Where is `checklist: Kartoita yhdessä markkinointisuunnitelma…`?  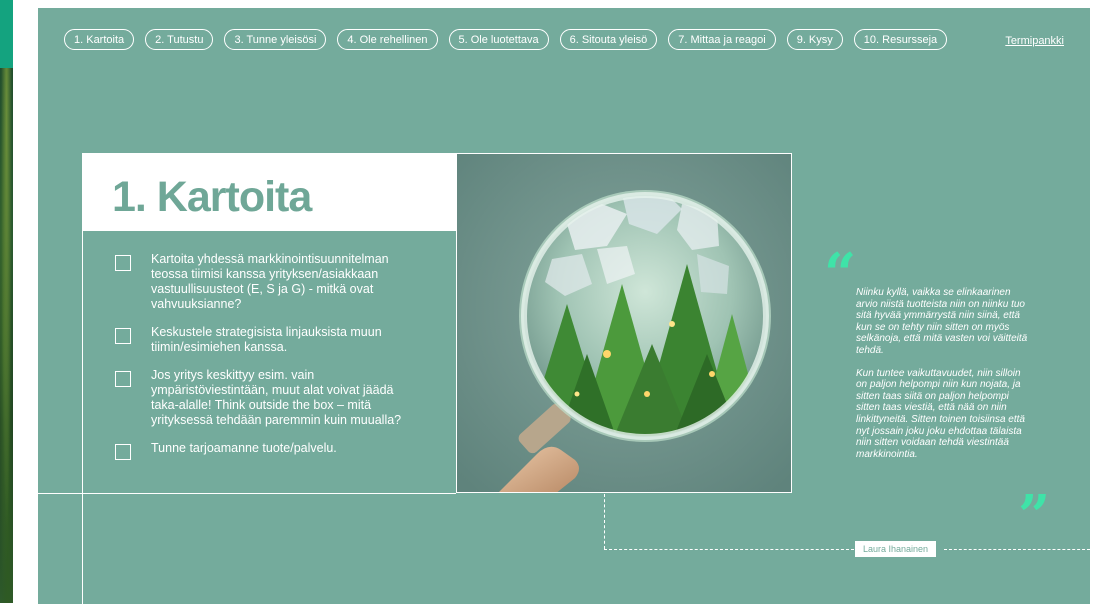 checklist: Kartoita yhdessä markkinointisuunnitelma… is located at coordinates (265, 362).